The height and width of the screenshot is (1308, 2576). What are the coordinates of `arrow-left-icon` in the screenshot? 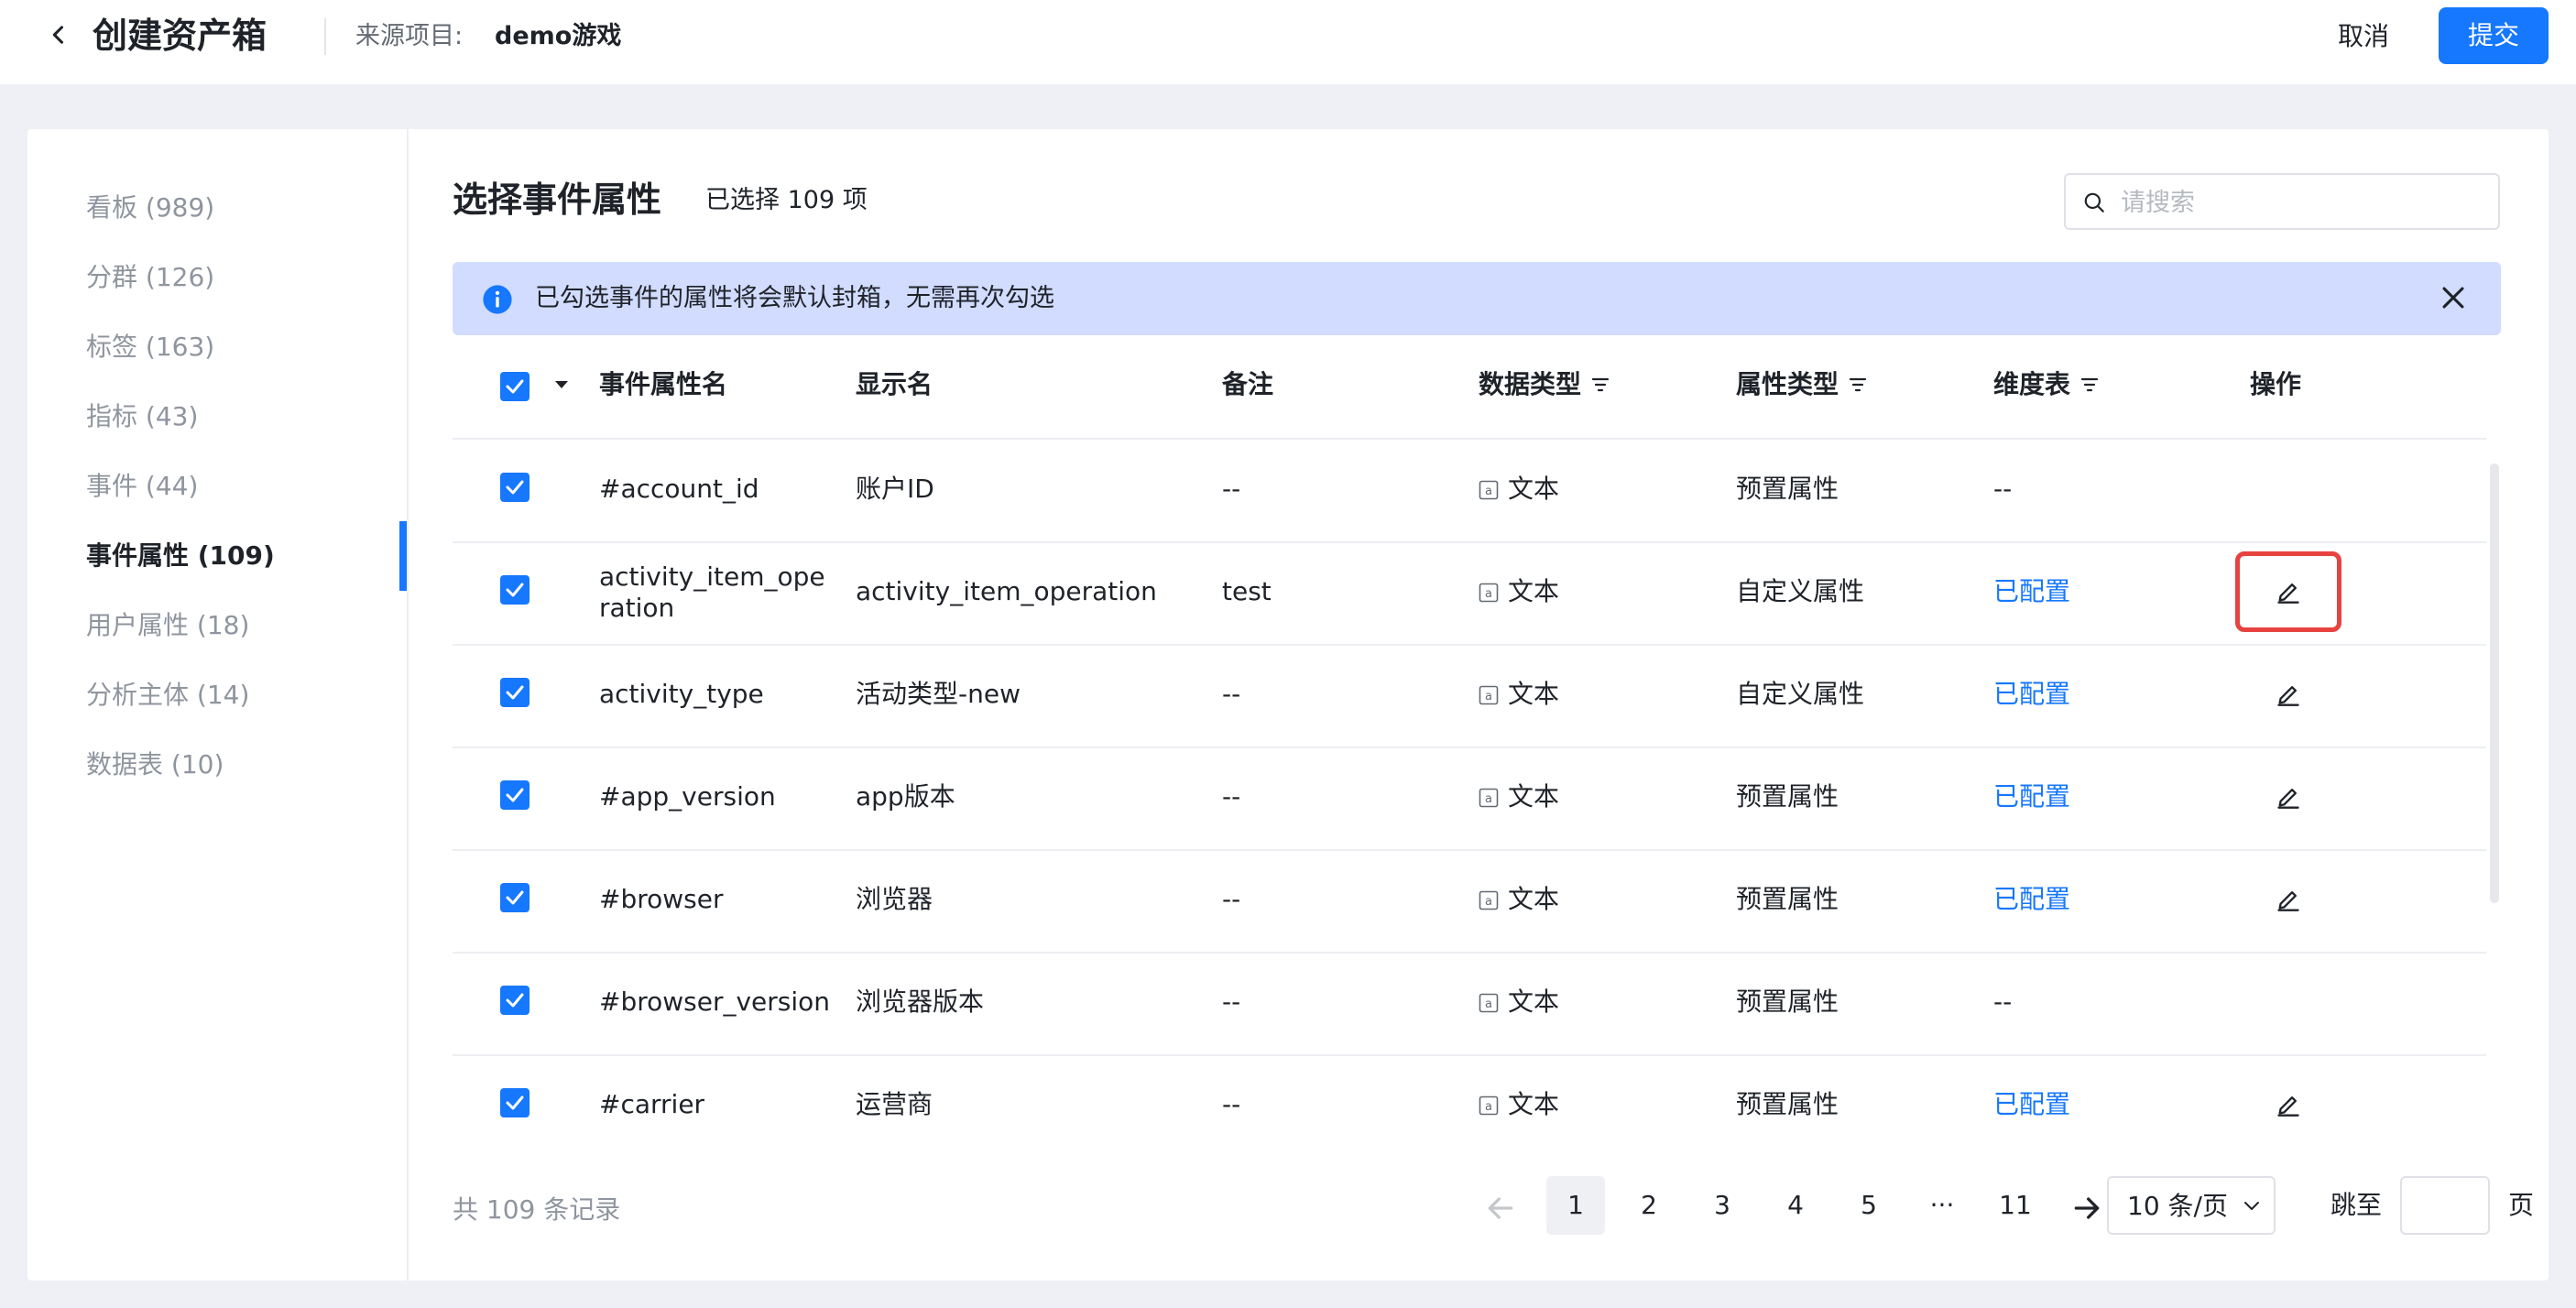 It's located at (1501, 1208).